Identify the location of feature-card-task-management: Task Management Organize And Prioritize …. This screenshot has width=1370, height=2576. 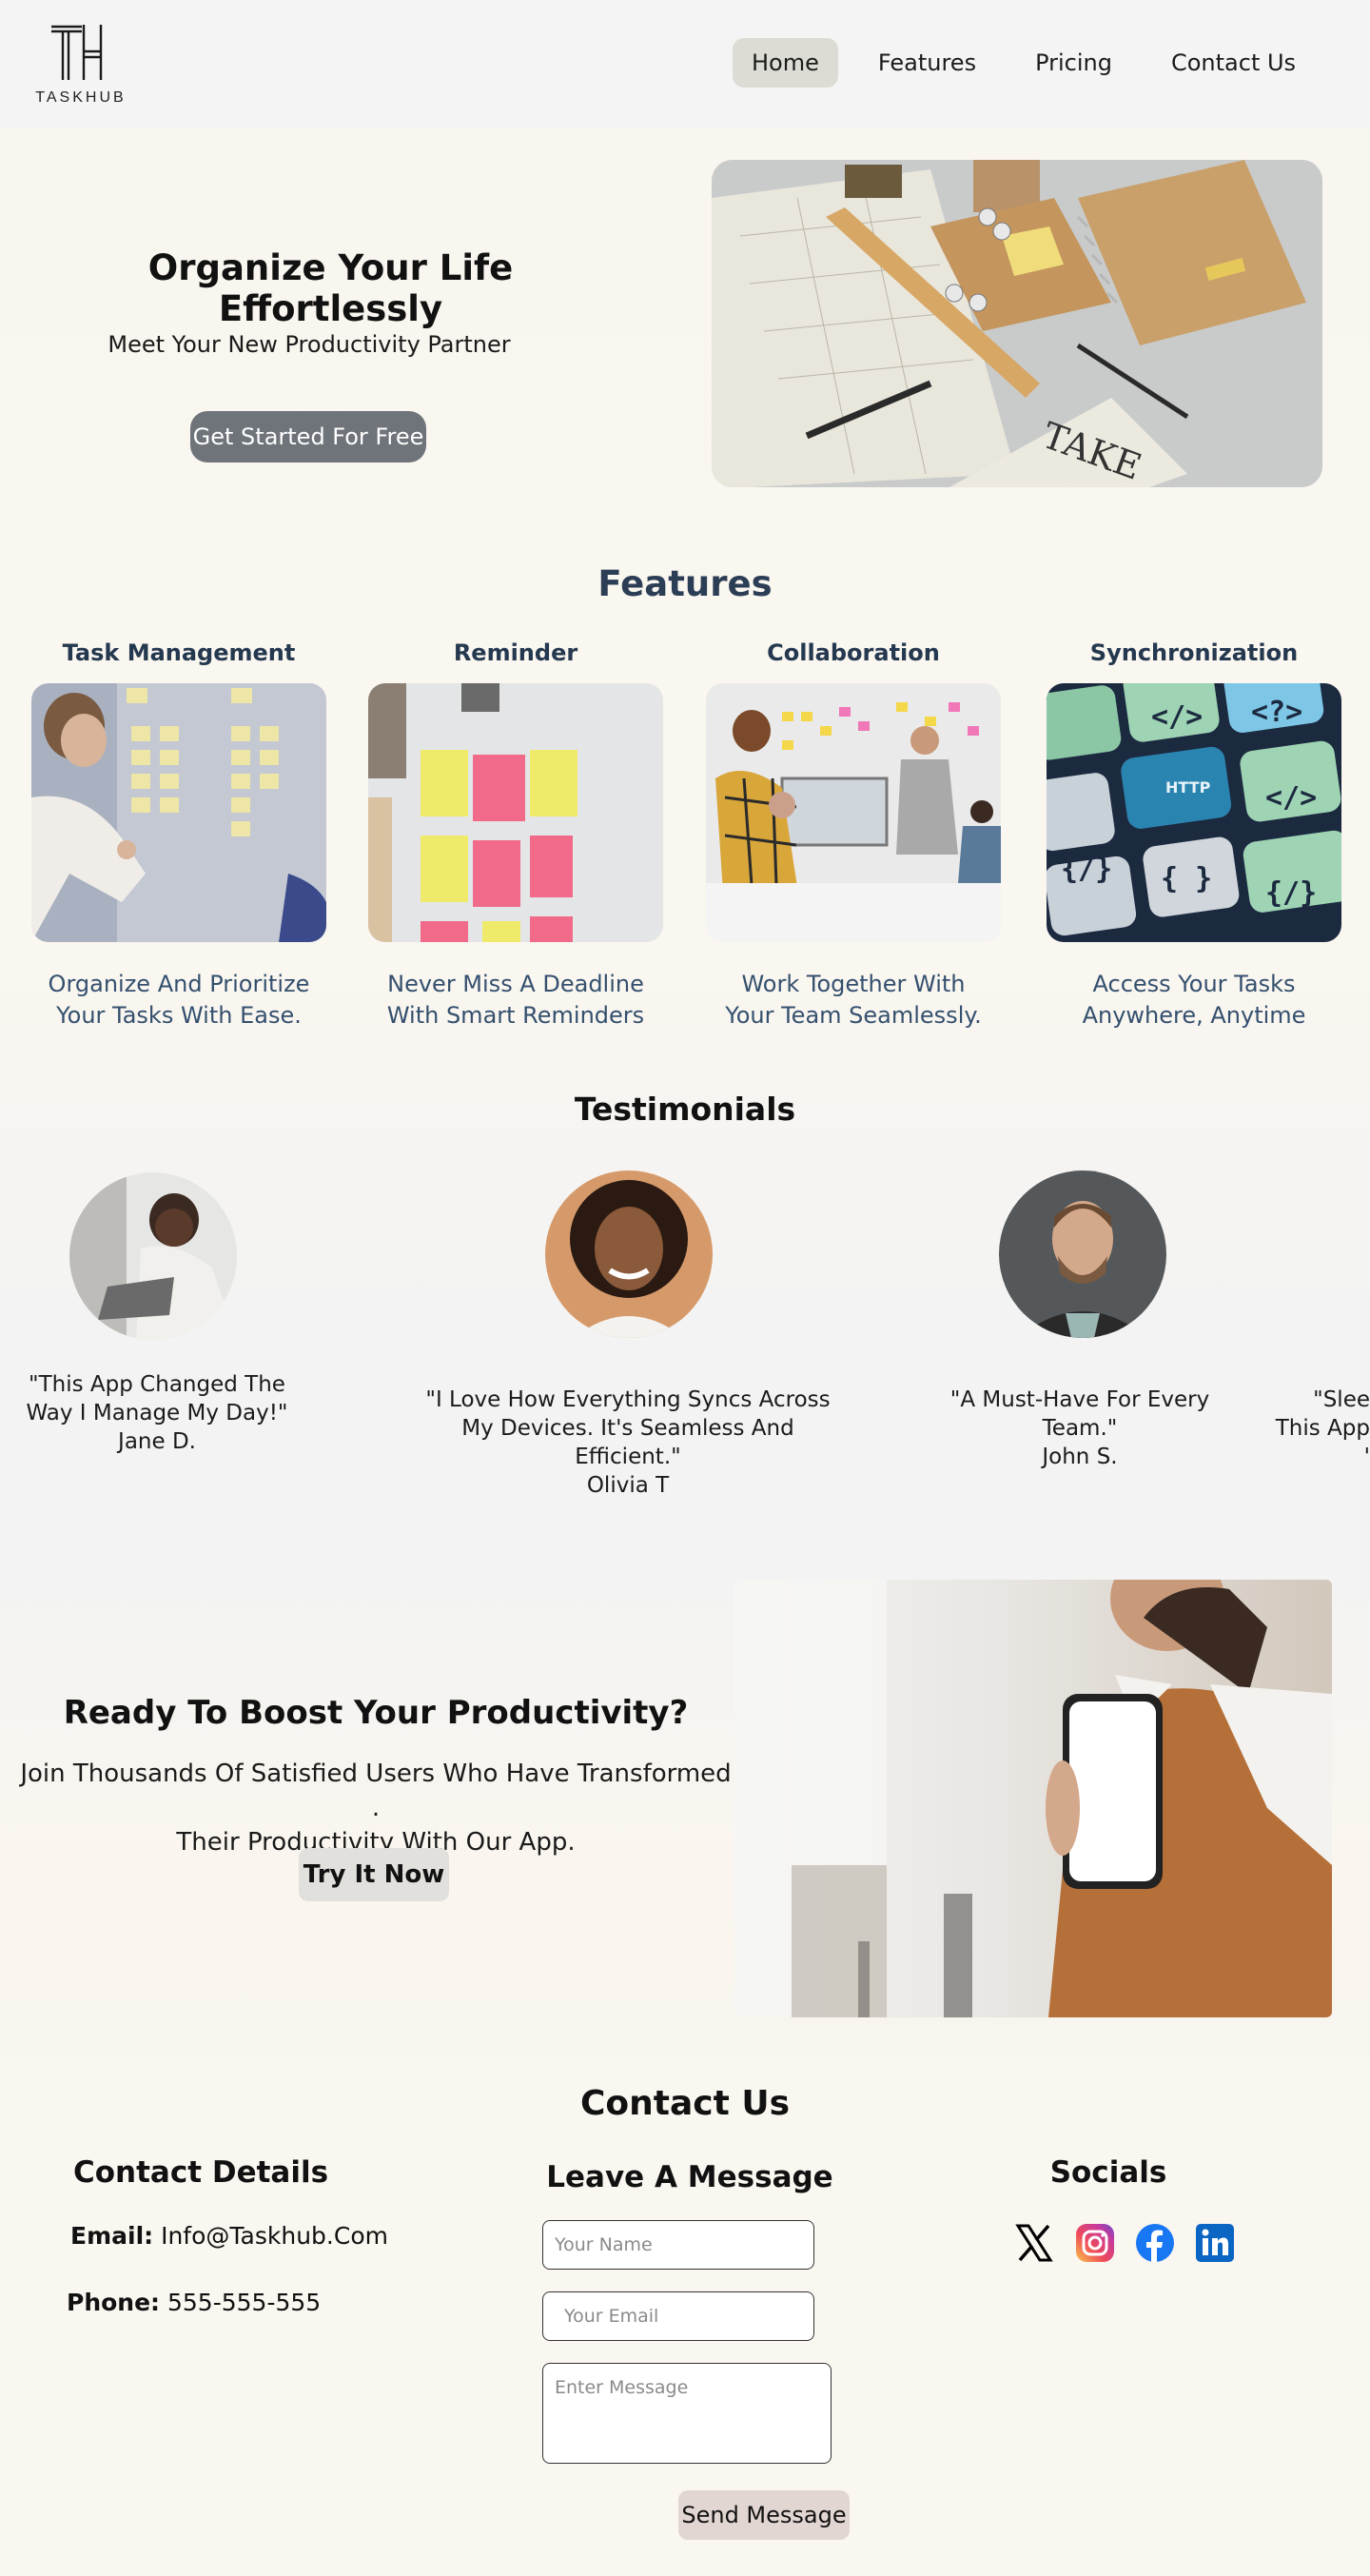
(178, 835).